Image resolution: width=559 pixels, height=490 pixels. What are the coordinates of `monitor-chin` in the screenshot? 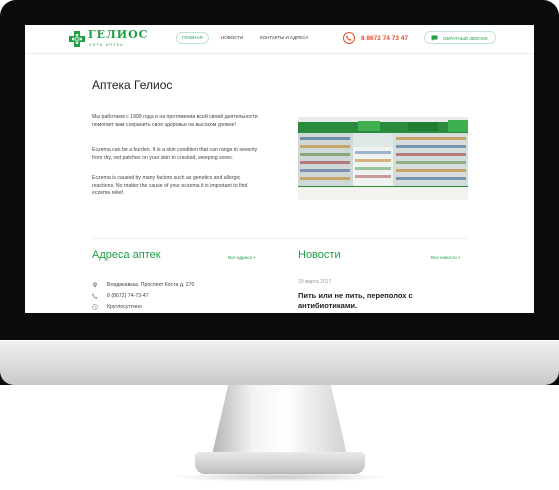 It's located at (279, 362).